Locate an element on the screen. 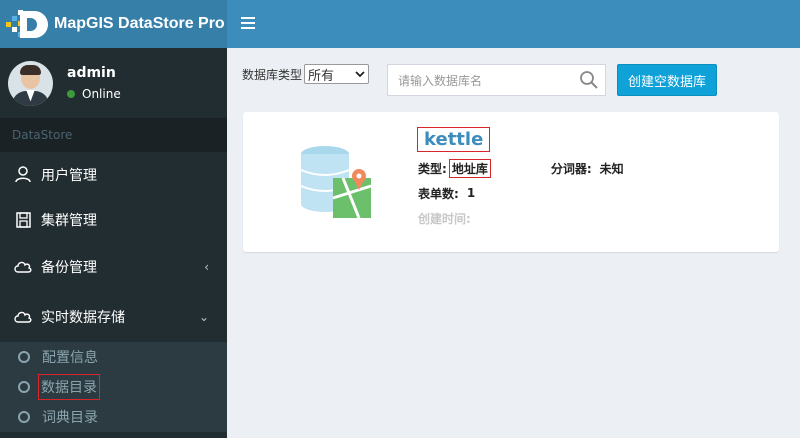 This screenshot has width=800, height=438. app-title: MapGIS DataStore Pro is located at coordinates (139, 23).